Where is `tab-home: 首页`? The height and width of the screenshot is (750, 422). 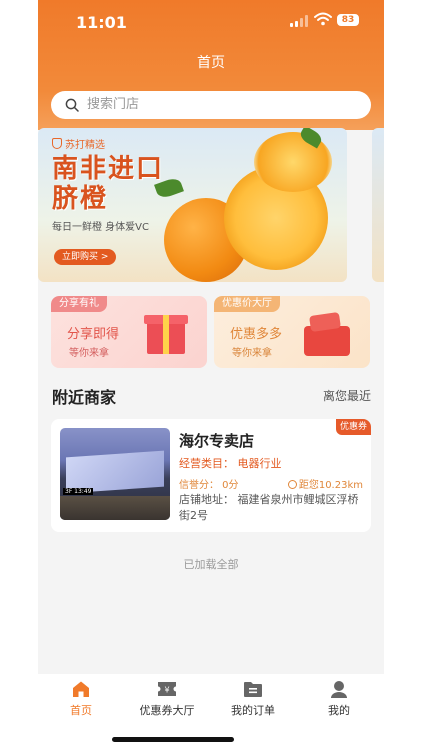 tab-home: 首页 is located at coordinates (81, 699).